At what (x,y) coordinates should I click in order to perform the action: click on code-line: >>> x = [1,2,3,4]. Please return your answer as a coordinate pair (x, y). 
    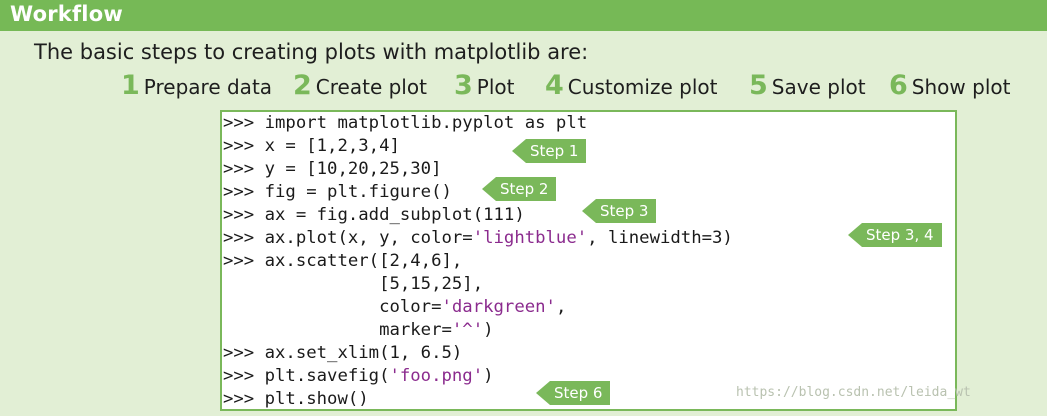
    Looking at the image, I should click on (311, 146).